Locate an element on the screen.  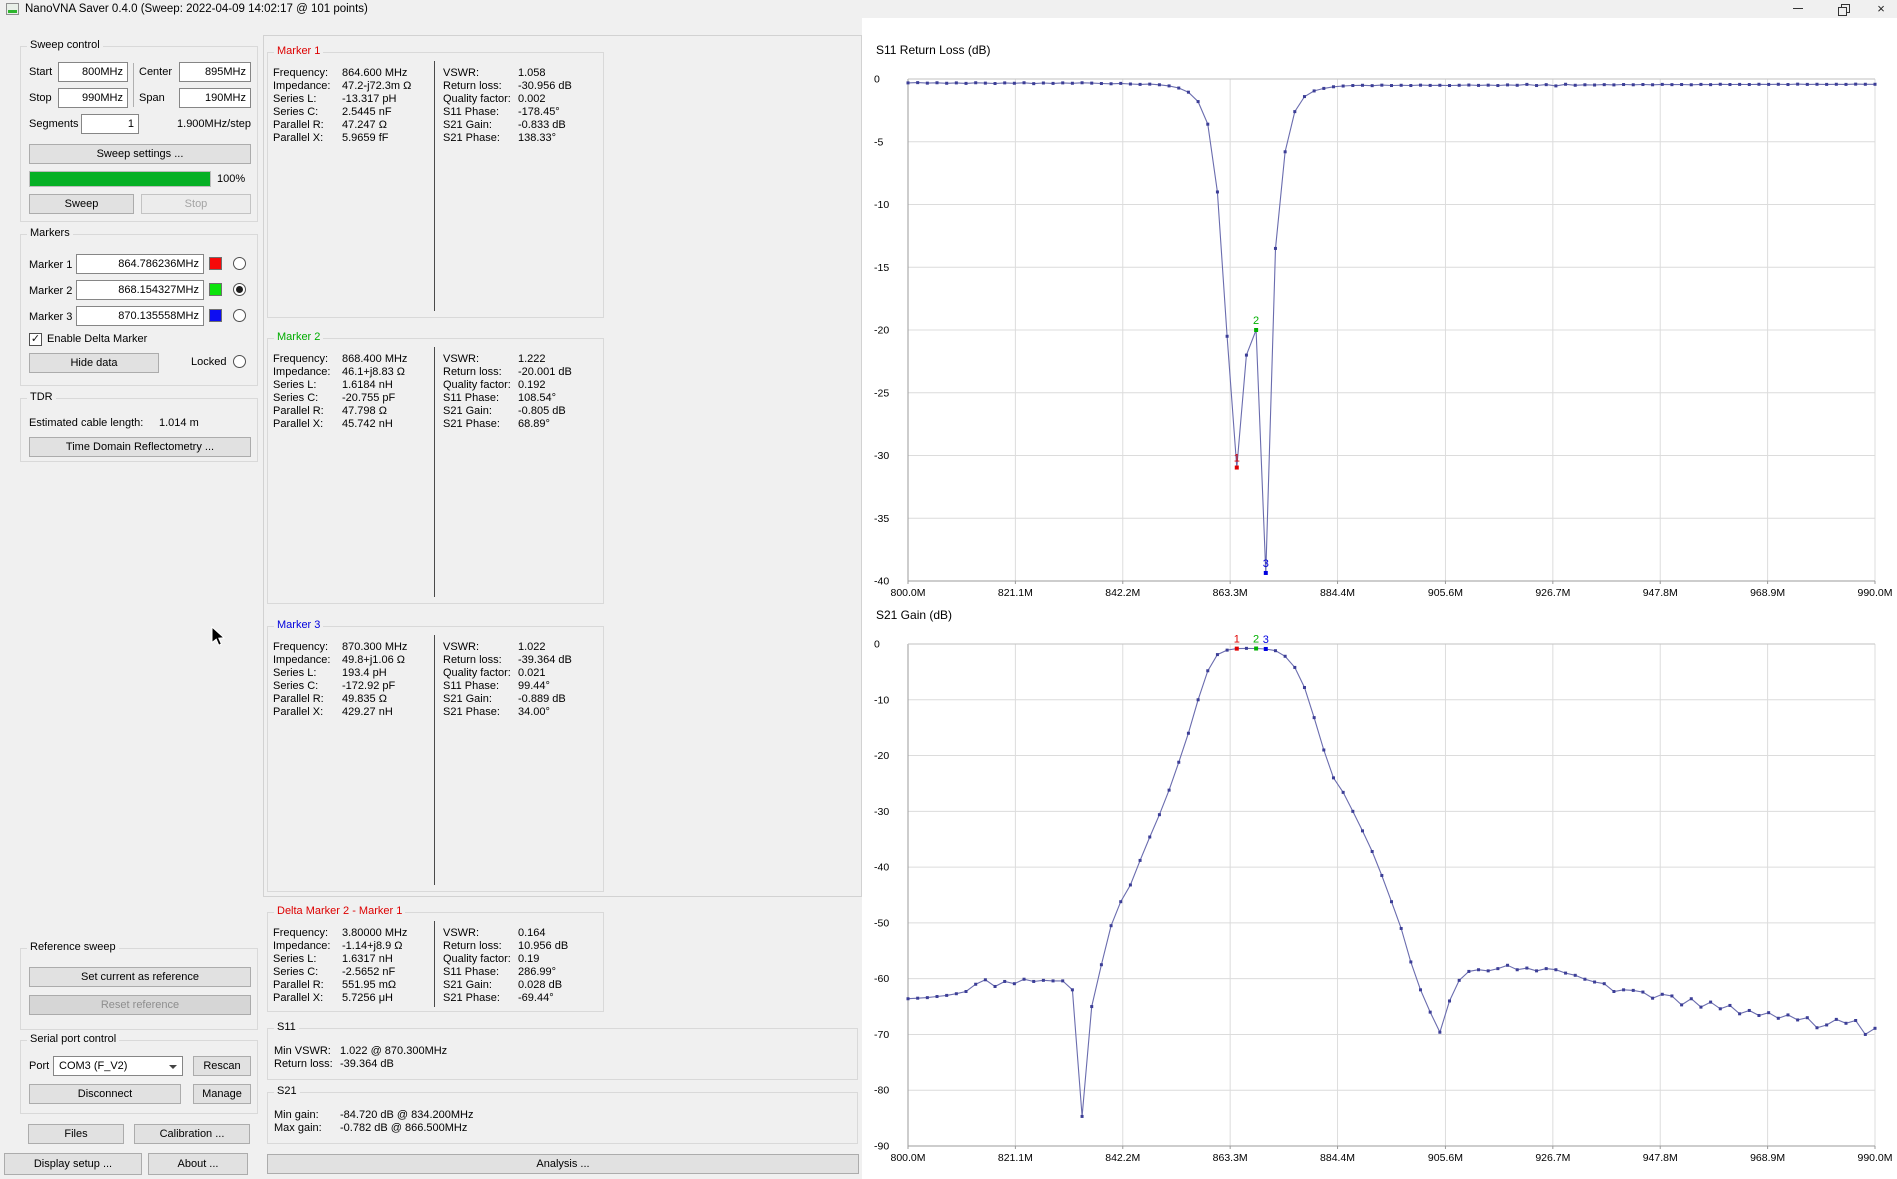
marker2-radio is located at coordinates (239, 289).